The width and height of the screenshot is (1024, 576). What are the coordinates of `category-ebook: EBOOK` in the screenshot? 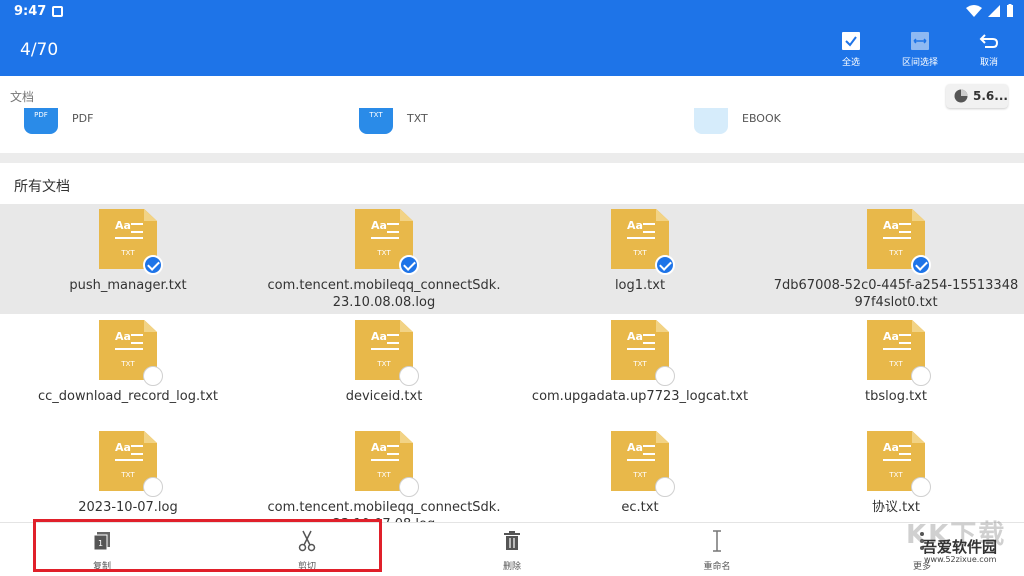 It's located at (737, 123).